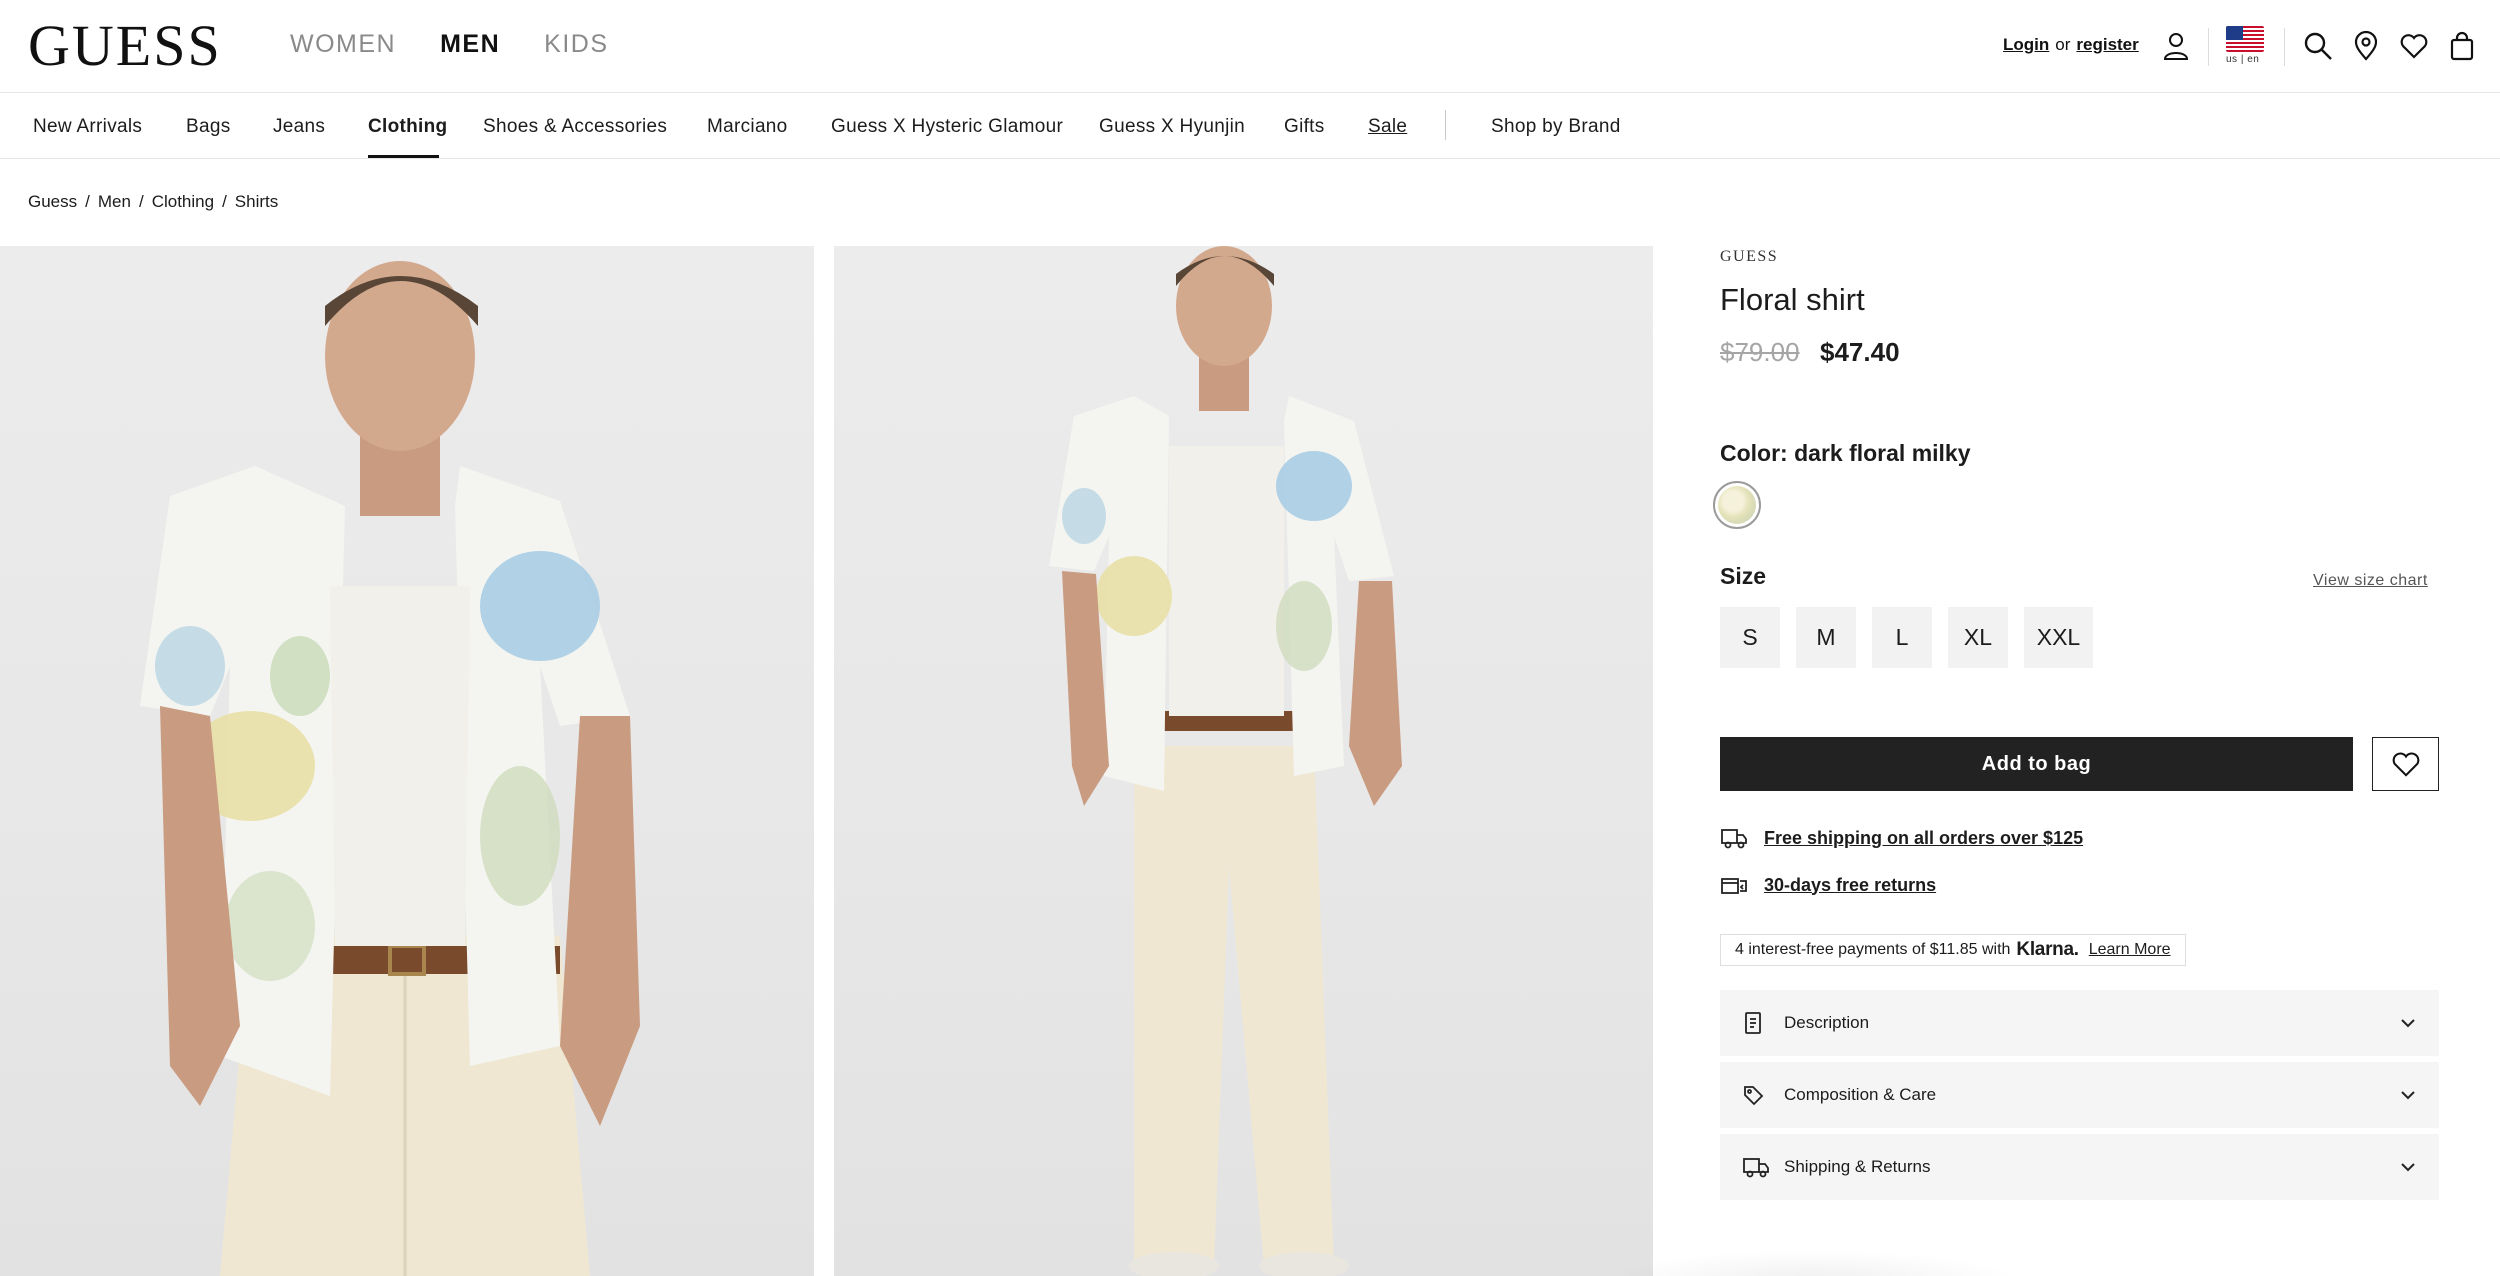 The width and height of the screenshot is (2500, 1276). What do you see at coordinates (575, 127) in the screenshot?
I see `nav-shoes-accessories: Shoes & Accessories` at bounding box center [575, 127].